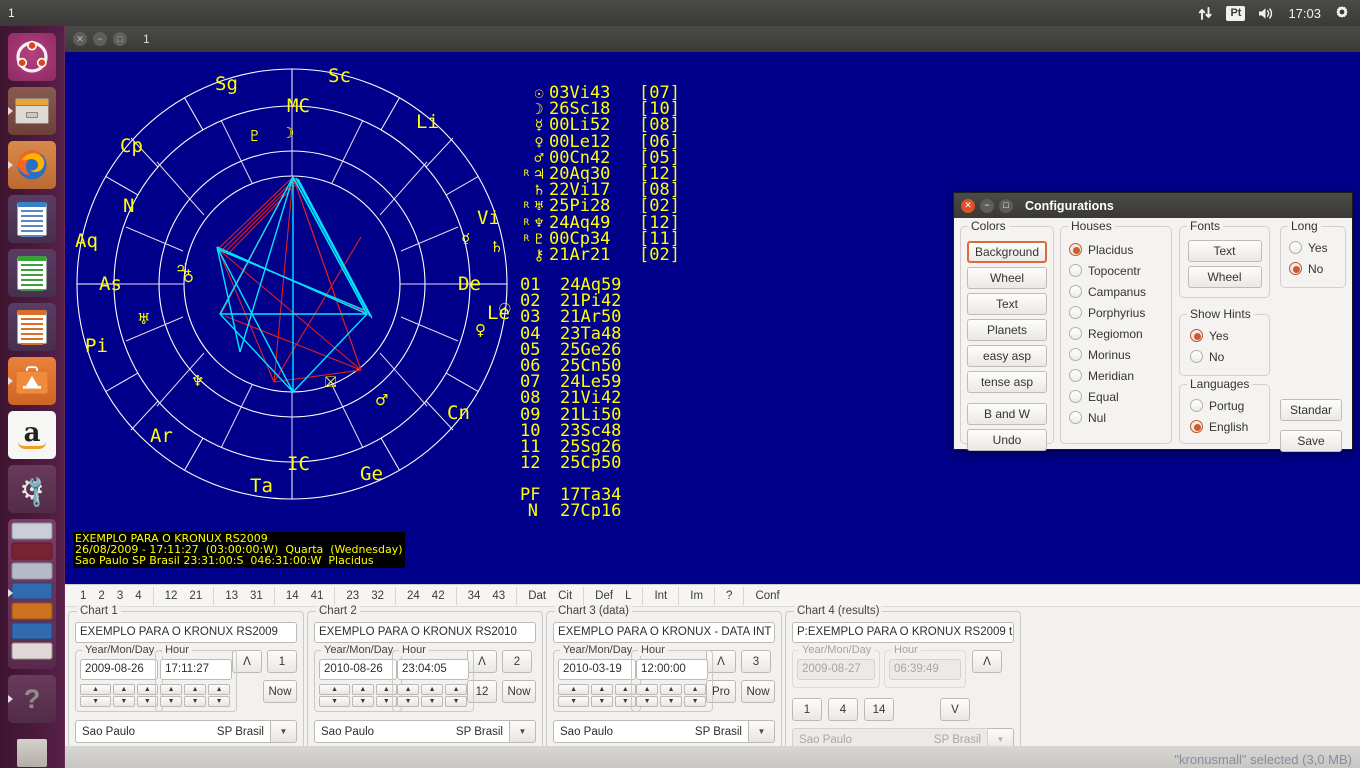  What do you see at coordinates (1007, 440) in the screenshot?
I see `color-button-undo: Undo` at bounding box center [1007, 440].